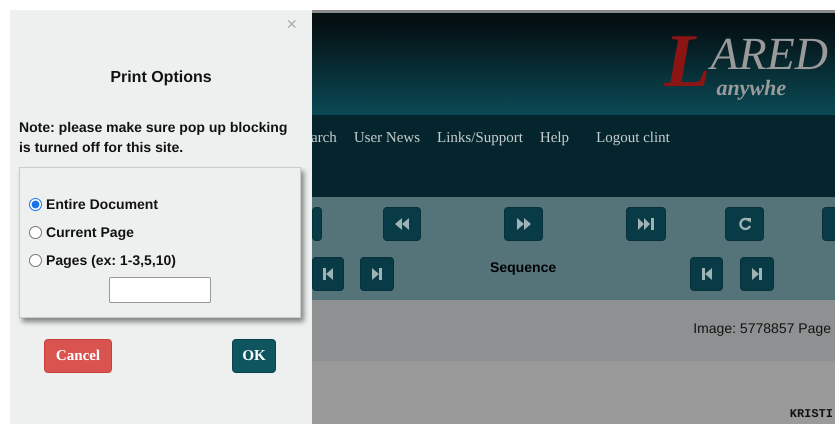 The height and width of the screenshot is (424, 835). I want to click on nav-link: Links/Support, so click(480, 138).